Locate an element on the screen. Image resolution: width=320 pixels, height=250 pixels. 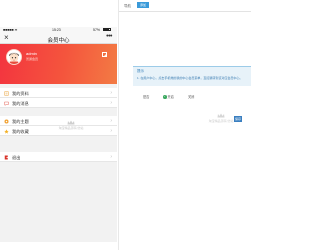
more-icon: ••• is located at coordinates (109, 36).